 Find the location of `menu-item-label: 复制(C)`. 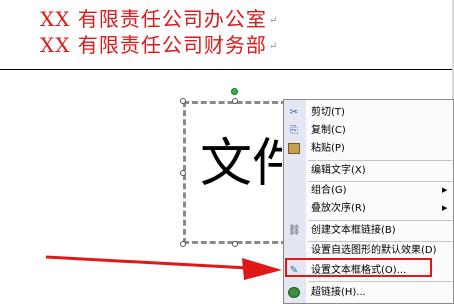

menu-item-label: 复制(C) is located at coordinates (328, 130).